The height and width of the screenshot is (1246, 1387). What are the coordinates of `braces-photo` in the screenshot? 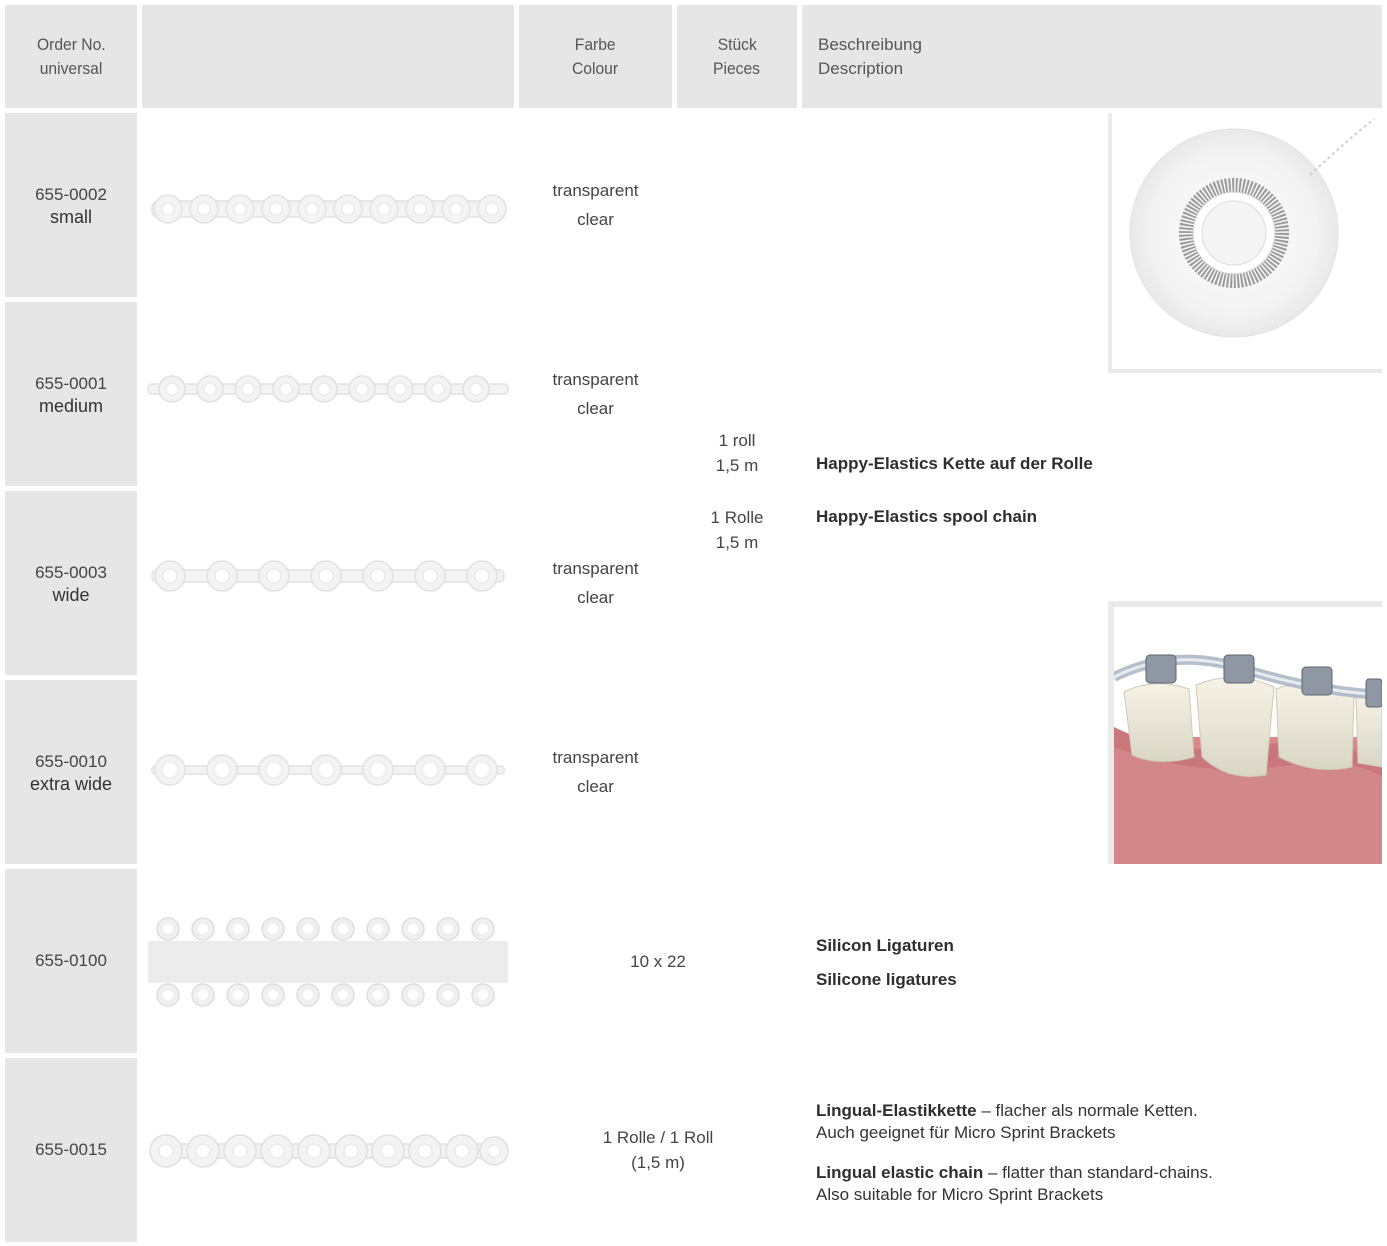 It's located at (1245, 732).